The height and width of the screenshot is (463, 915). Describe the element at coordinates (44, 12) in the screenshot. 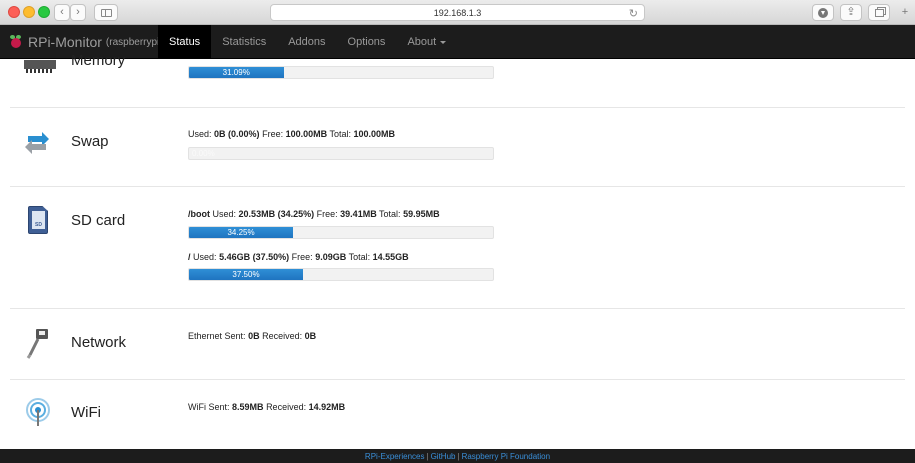

I see `maximize-window-button` at that location.